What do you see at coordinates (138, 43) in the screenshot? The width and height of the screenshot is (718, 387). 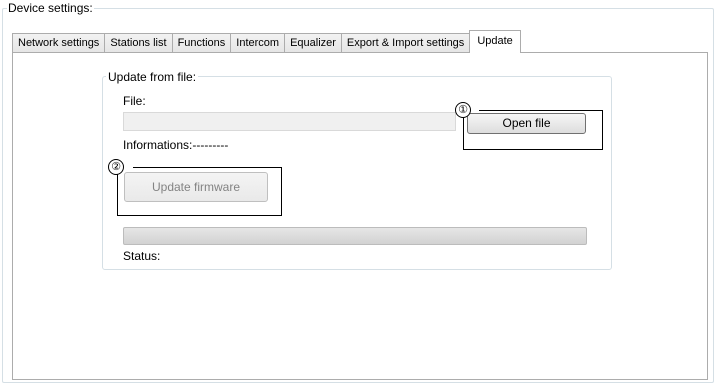 I see `tab-stations-list: Stations list` at bounding box center [138, 43].